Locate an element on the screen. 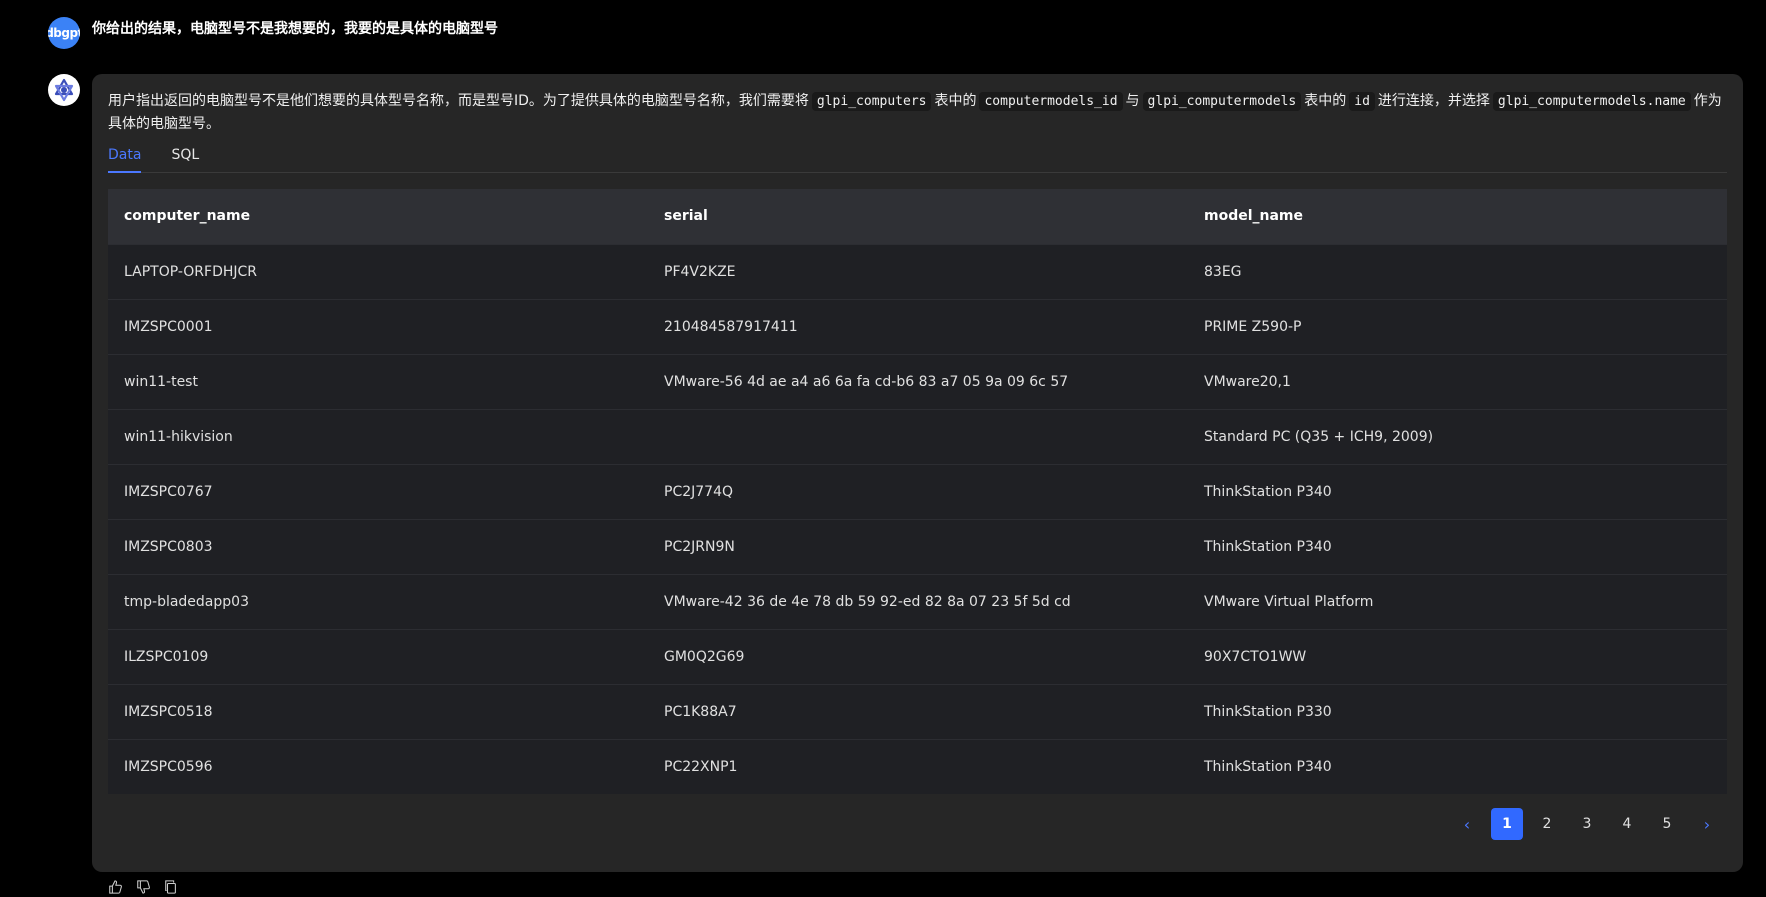 The image size is (1766, 897). table-cell-serial: 210484587917411 is located at coordinates (918, 326).